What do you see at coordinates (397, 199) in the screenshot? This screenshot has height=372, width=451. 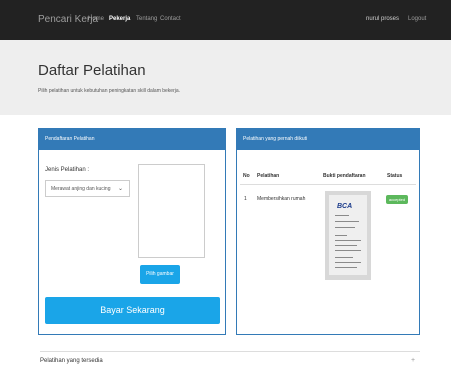 I see `status-badge: accepted` at bounding box center [397, 199].